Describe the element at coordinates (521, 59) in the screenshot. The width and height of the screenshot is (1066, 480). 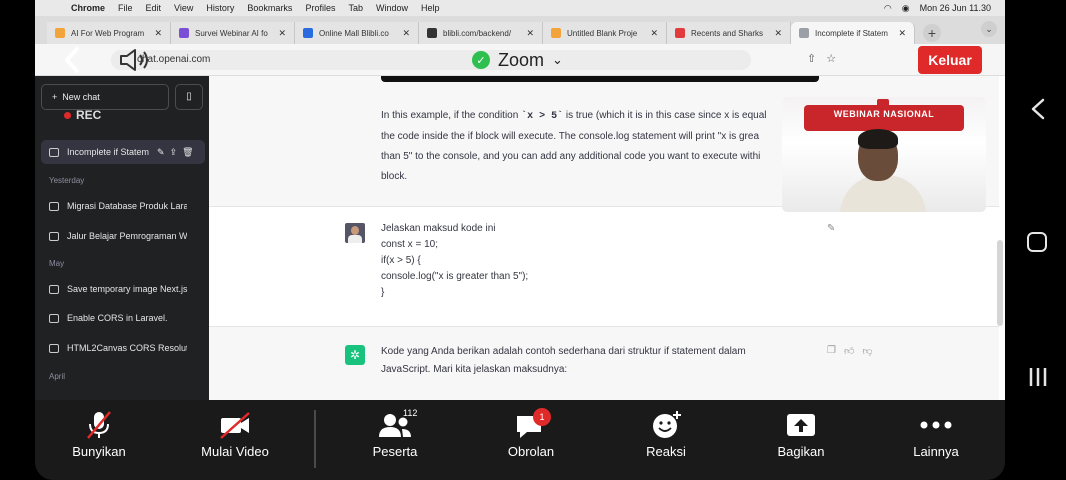
I see `zoom-label-text: Zoom` at that location.